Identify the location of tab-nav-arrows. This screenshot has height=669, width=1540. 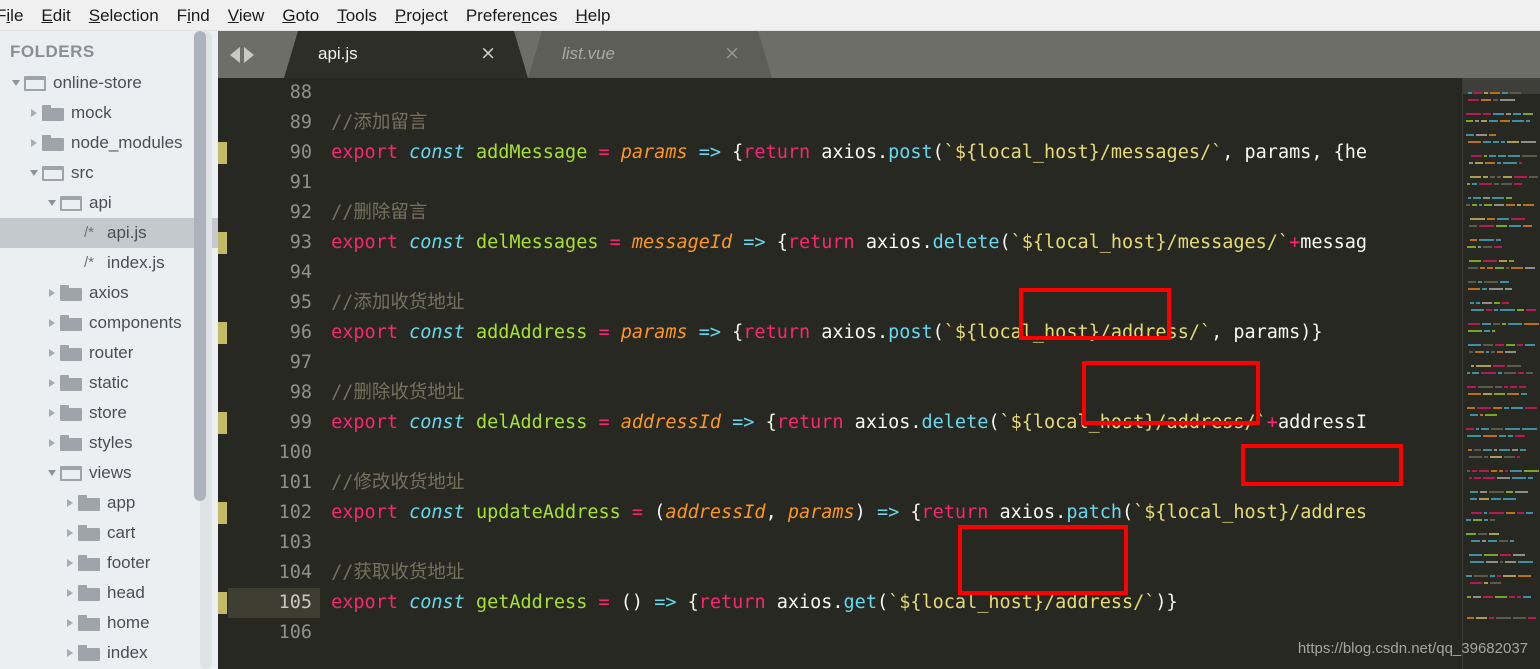
(256, 55).